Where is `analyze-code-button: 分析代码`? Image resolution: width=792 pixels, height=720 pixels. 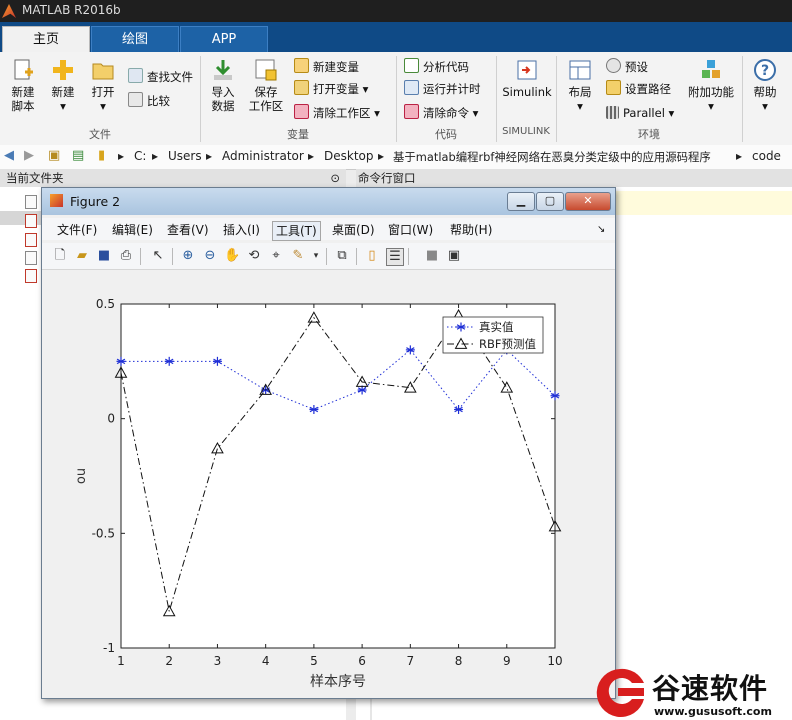 analyze-code-button: 分析代码 is located at coordinates (436, 67).